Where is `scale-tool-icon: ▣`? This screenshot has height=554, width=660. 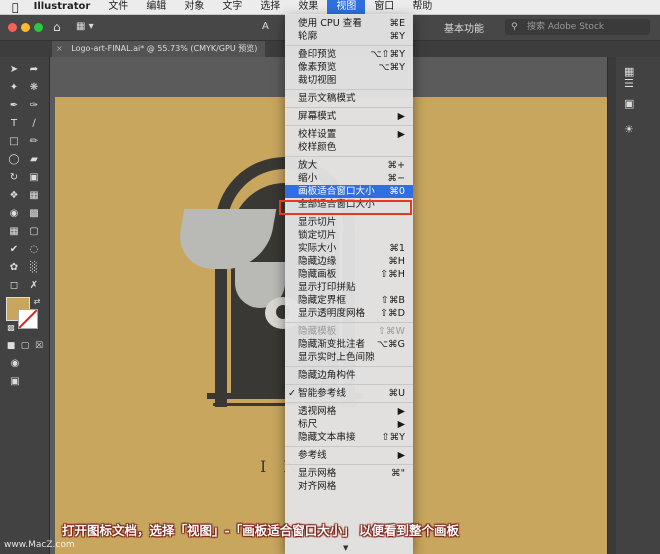
scale-tool-icon: ▣ is located at coordinates (34, 178).